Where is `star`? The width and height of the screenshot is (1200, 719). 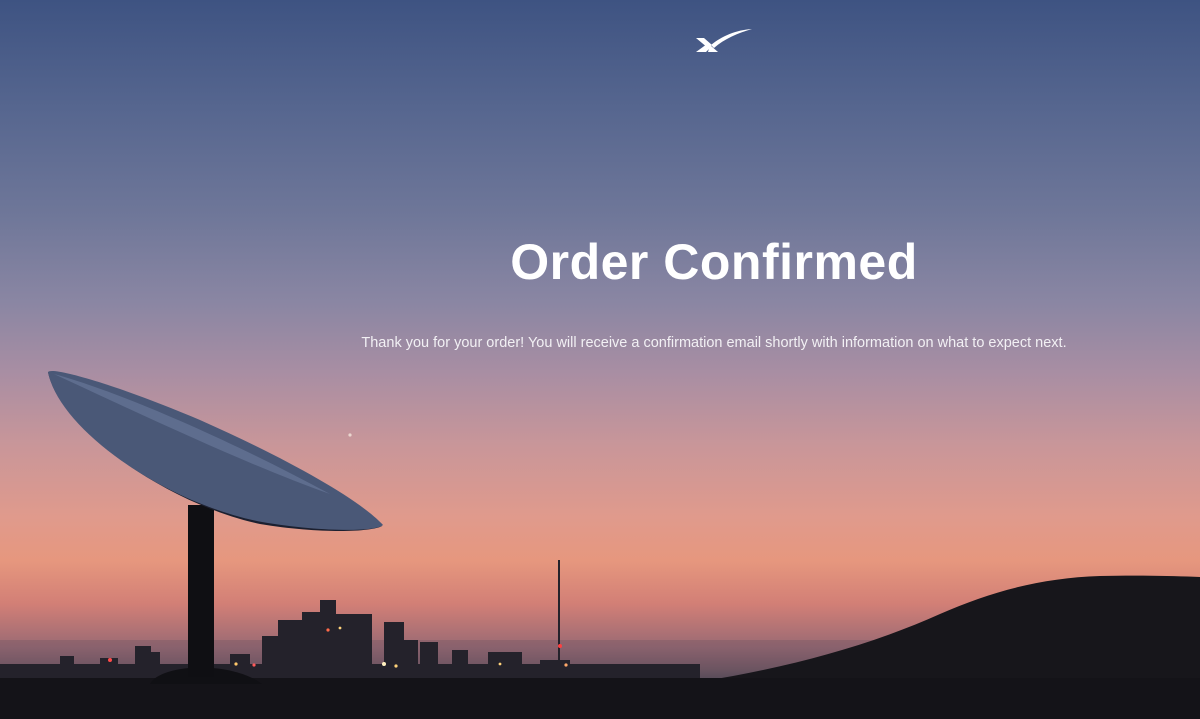 star is located at coordinates (350, 435).